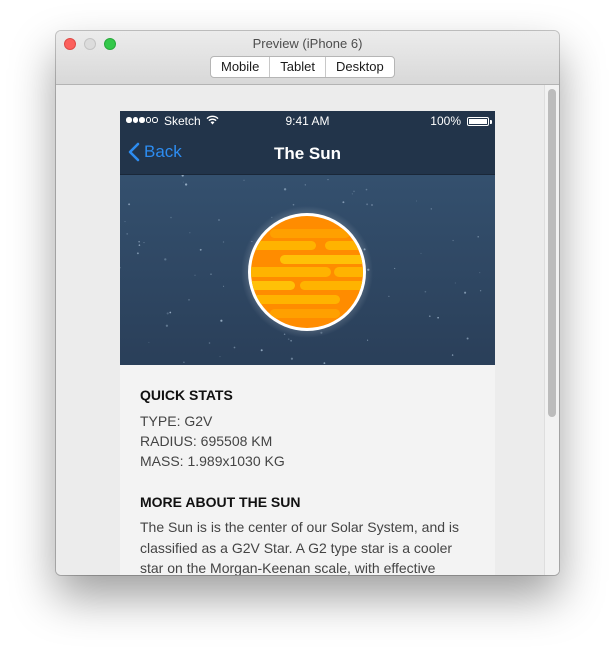 The height and width of the screenshot is (655, 615). Describe the element at coordinates (176, 421) in the screenshot. I see `stat-type: TYPE: G2V` at that location.